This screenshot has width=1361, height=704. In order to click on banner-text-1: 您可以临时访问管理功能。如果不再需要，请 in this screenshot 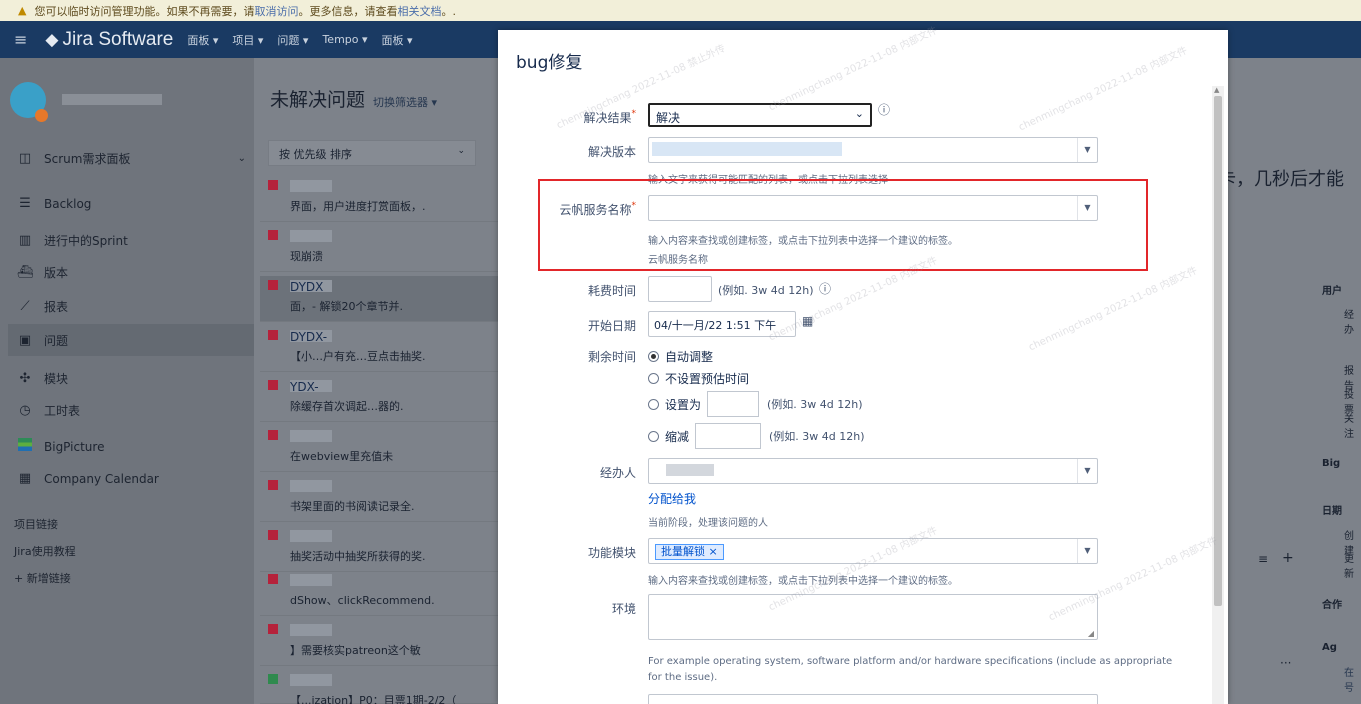, I will do `click(144, 11)`.